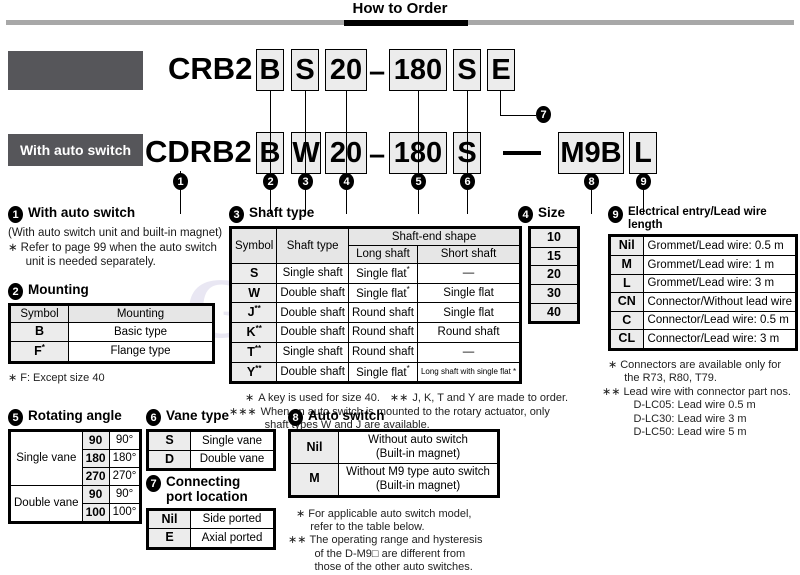  I want to click on section-5-title: Rotating angle, so click(75, 415).